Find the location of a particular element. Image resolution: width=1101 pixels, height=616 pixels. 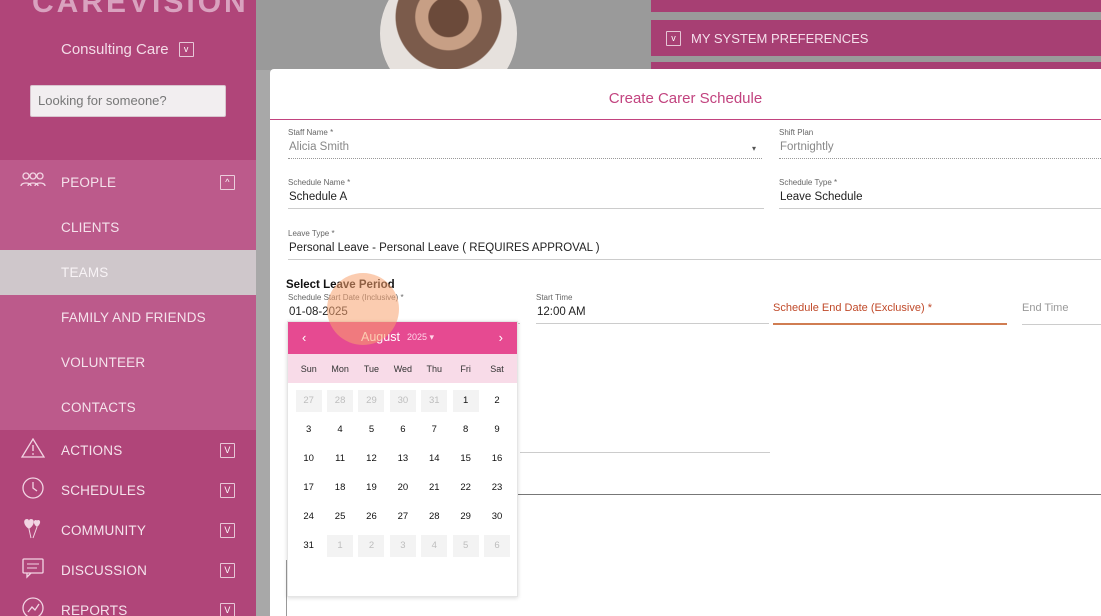

calendar-day: 17 is located at coordinates (309, 488).